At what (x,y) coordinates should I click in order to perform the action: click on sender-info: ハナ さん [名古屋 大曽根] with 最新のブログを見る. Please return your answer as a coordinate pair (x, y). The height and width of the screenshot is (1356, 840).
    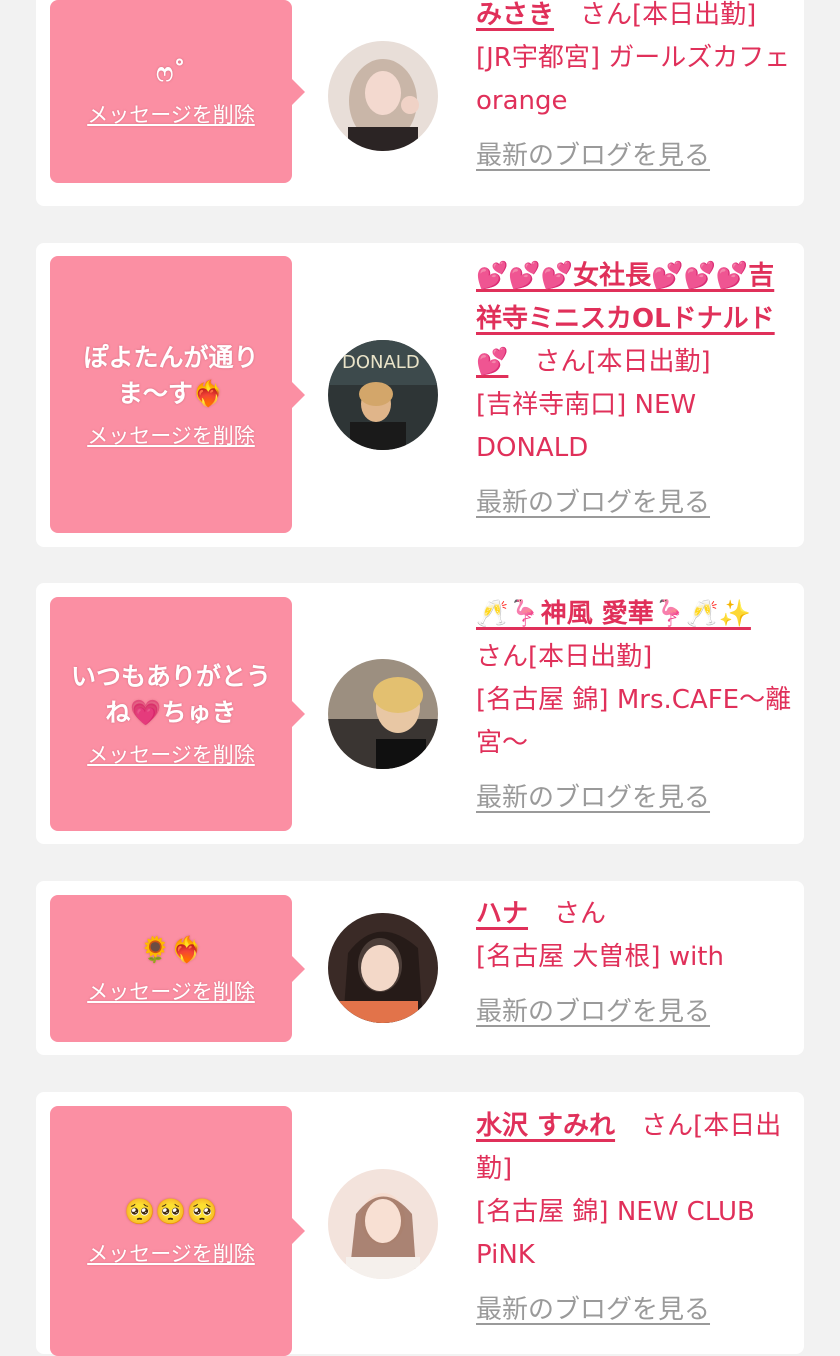
    Looking at the image, I should click on (635, 963).